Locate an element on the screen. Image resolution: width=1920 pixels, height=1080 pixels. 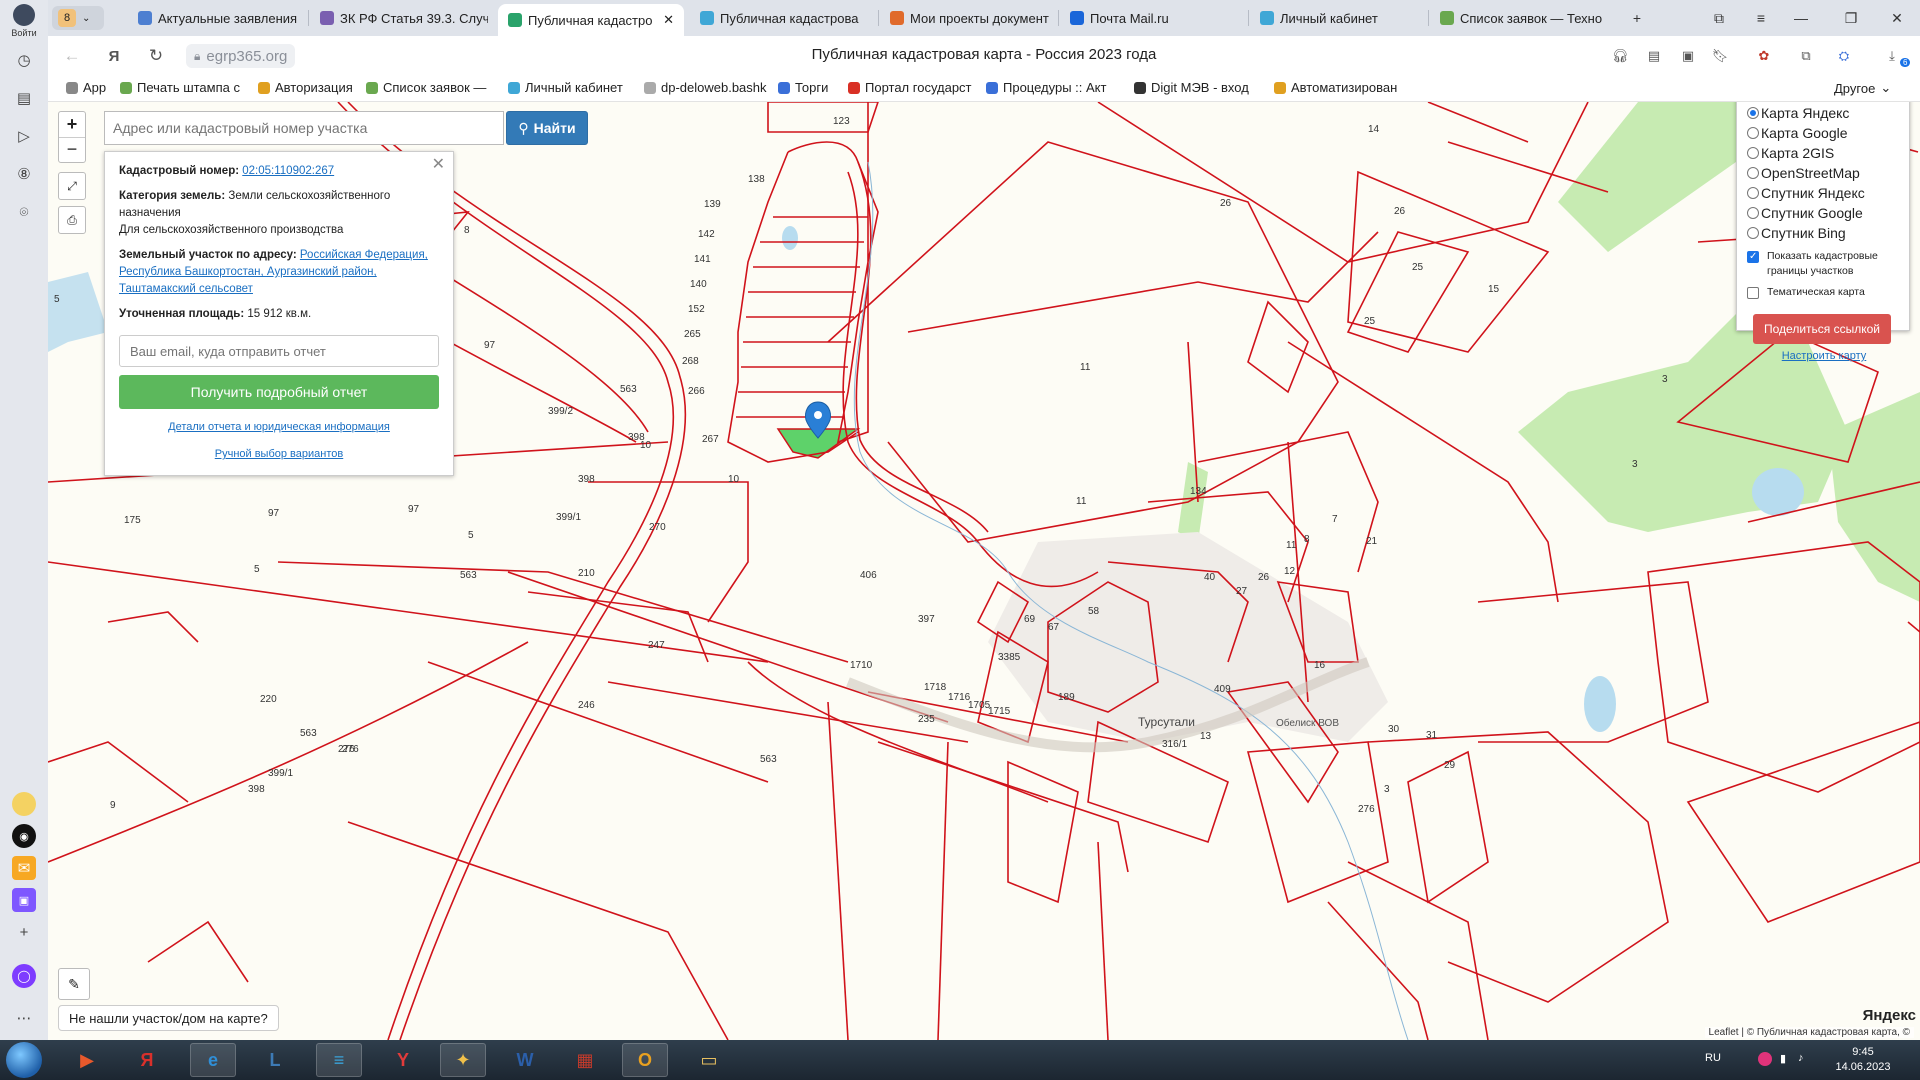
alice-icon: ◯ is located at coordinates (24, 976).